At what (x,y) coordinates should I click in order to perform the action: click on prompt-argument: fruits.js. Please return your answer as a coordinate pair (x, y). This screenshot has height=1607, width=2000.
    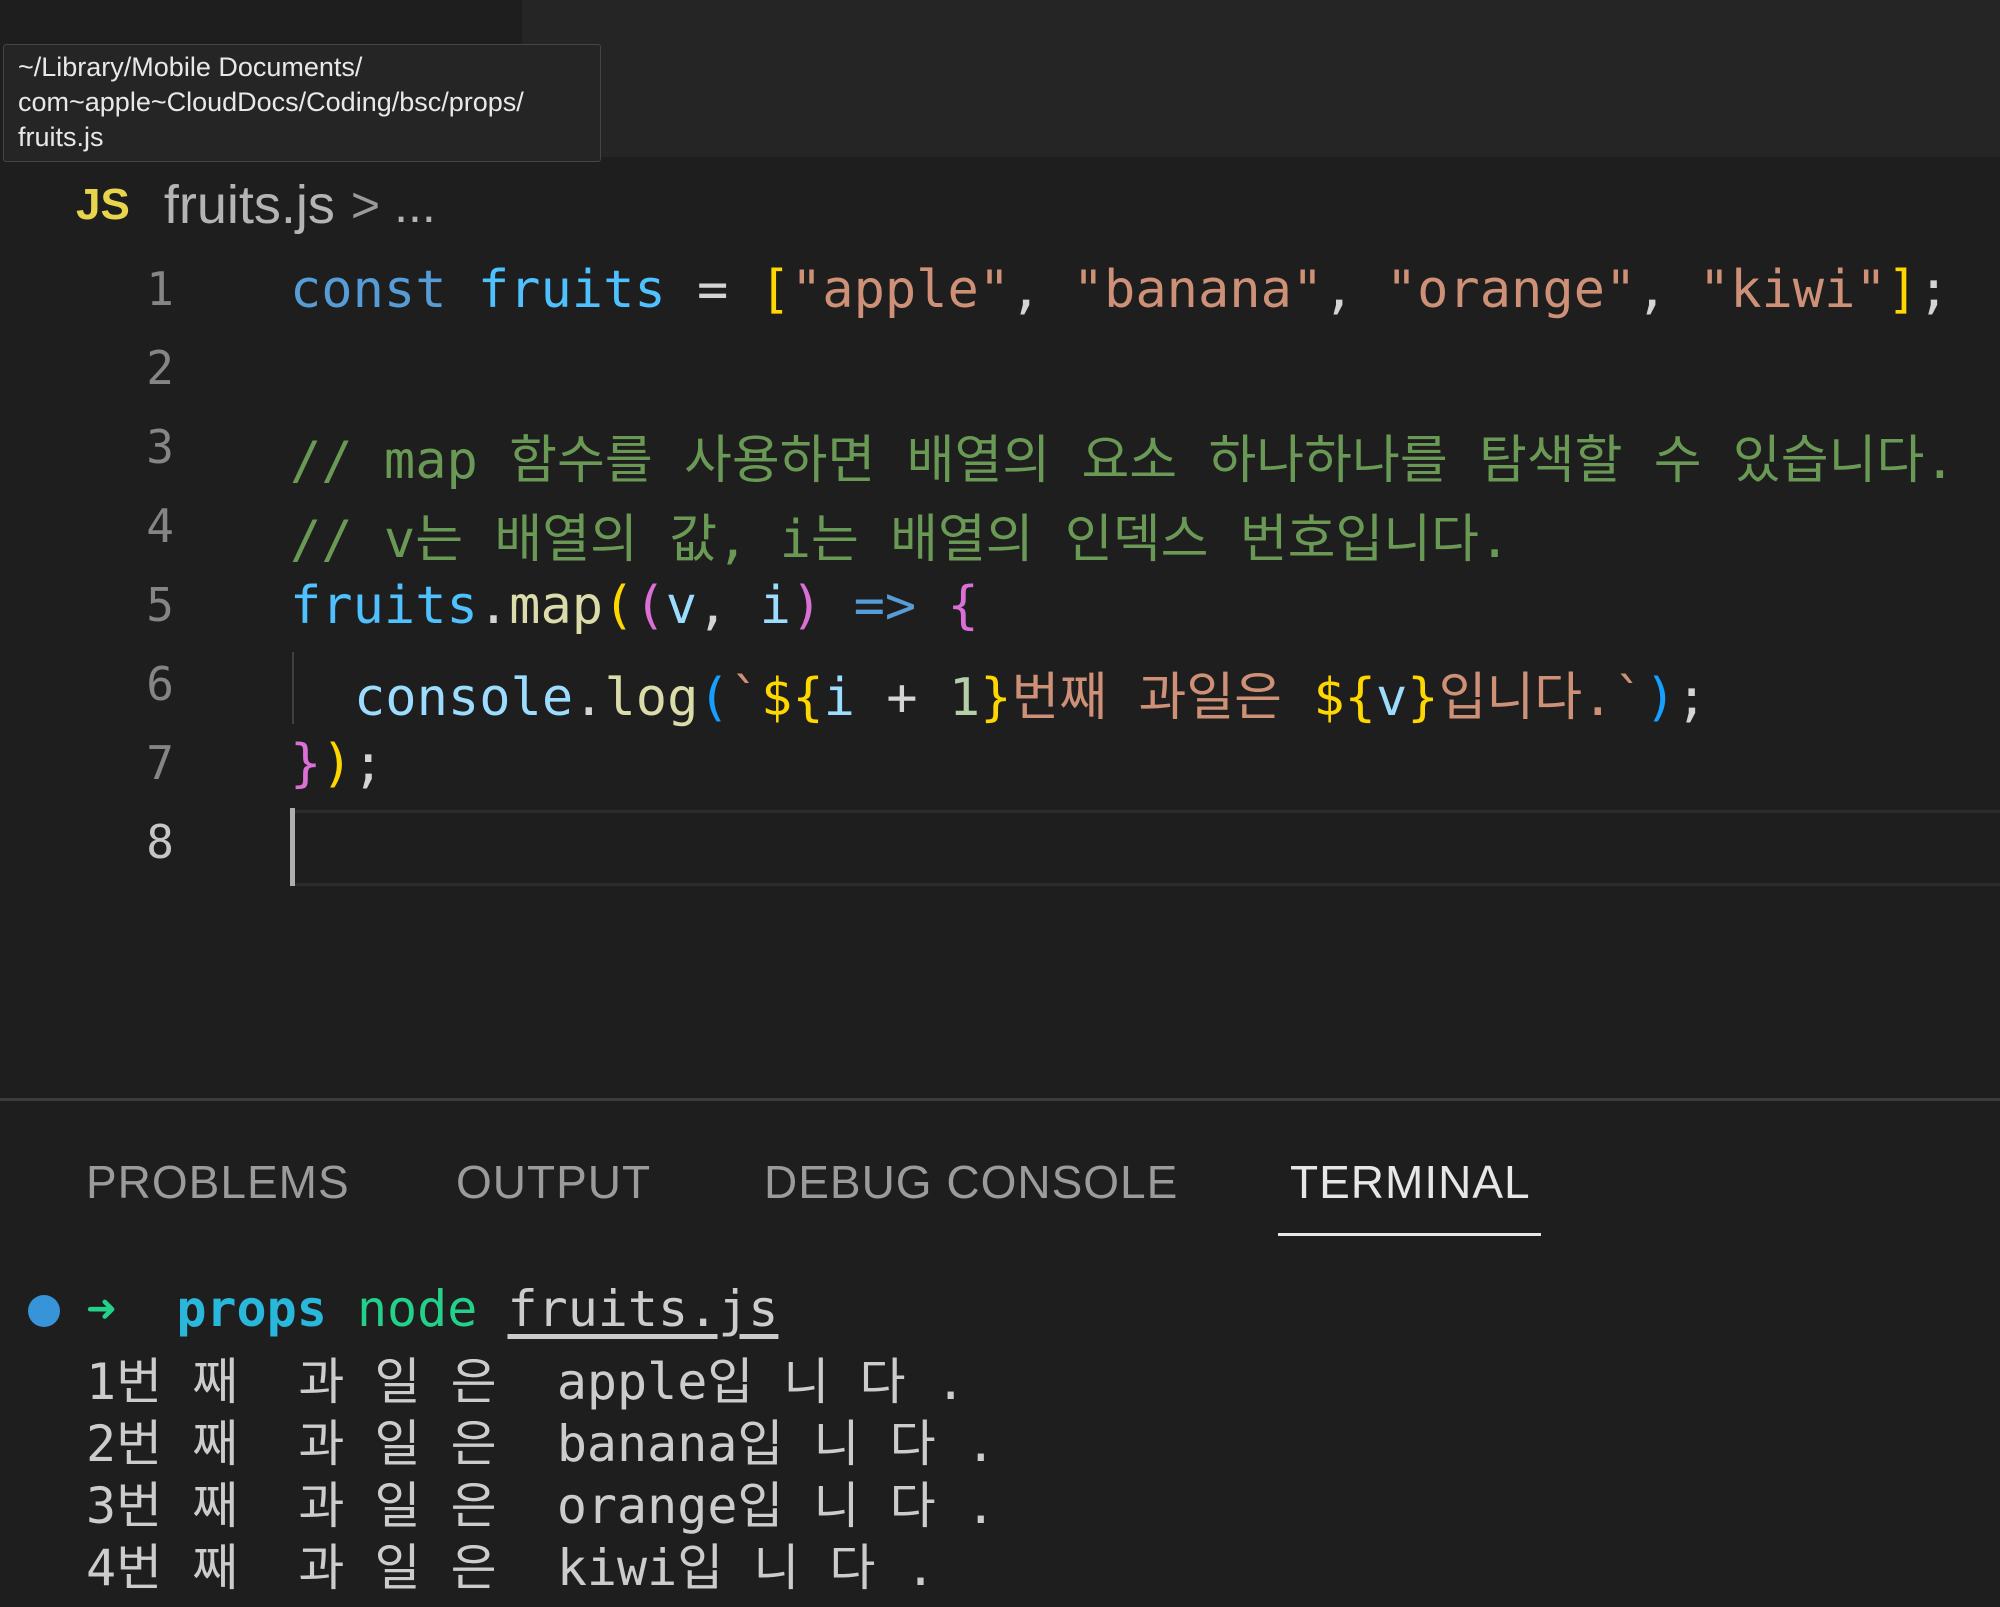
    Looking at the image, I should click on (643, 1309).